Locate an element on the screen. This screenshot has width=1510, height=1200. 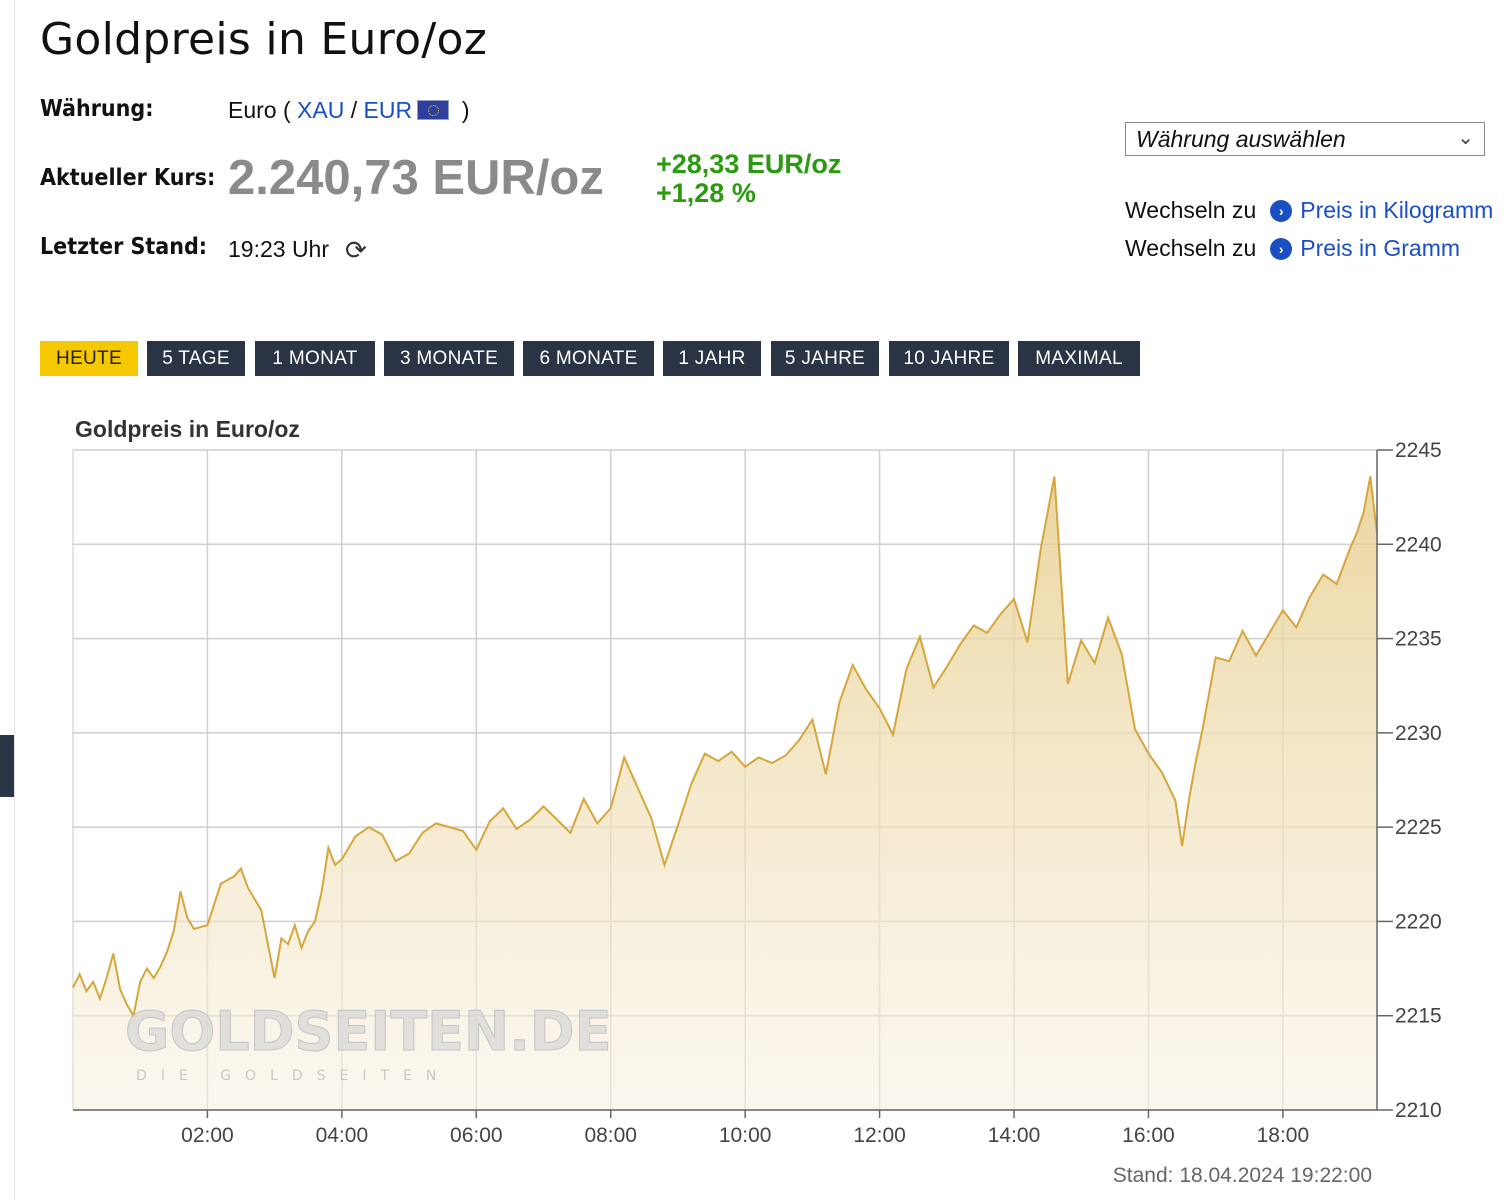
stand-label: Letzter Stand: is located at coordinates (124, 247).